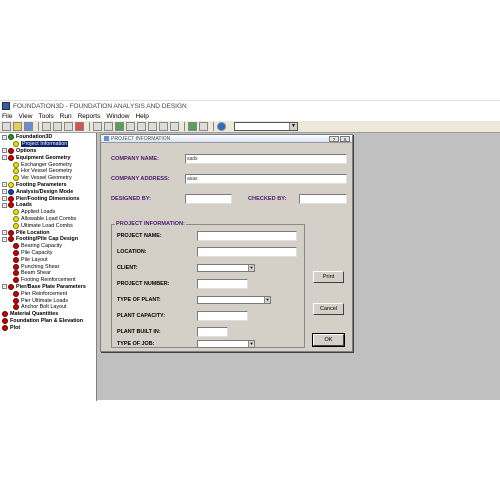 This screenshot has height=500, width=500. What do you see at coordinates (34, 259) in the screenshot?
I see `tree-item-label: Pile Layout` at bounding box center [34, 259].